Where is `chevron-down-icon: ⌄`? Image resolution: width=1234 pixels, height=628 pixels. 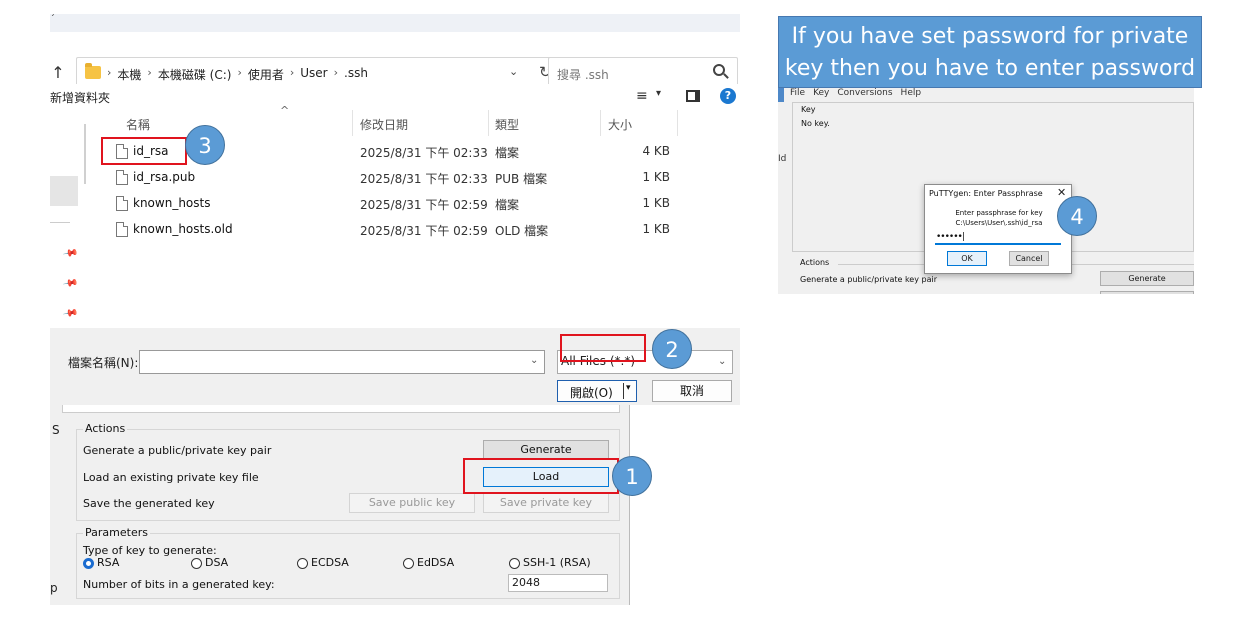
chevron-down-icon: ⌄ is located at coordinates (722, 361).